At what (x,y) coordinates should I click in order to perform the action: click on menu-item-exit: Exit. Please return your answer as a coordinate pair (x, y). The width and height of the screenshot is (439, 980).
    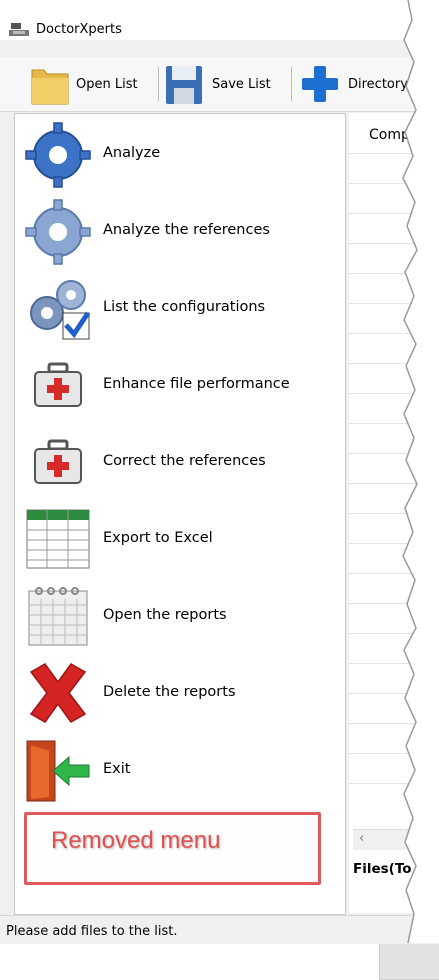
    Looking at the image, I should click on (180, 770).